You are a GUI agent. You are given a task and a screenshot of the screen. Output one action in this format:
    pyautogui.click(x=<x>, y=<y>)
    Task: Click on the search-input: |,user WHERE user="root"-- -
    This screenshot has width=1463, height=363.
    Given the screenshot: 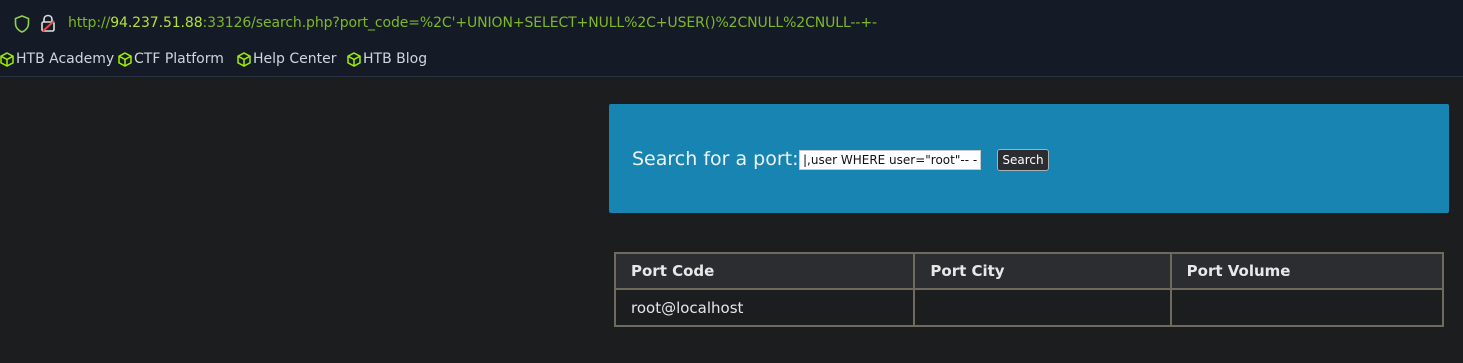 What is the action you would take?
    pyautogui.click(x=890, y=160)
    